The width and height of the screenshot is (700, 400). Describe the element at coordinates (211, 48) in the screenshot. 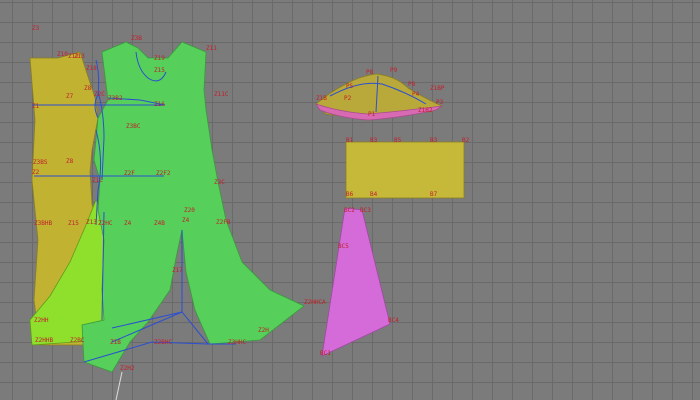

I see `point-label-front: Z11` at that location.